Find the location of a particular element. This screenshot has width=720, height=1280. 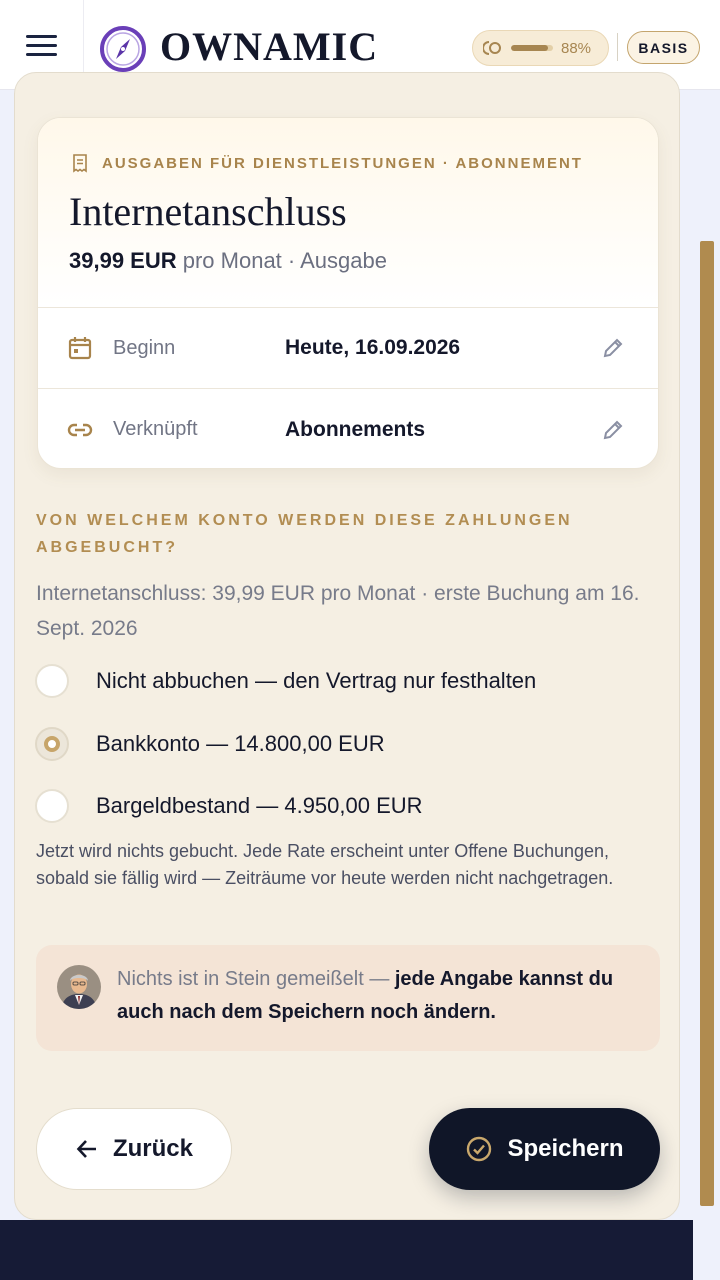

option-label: Bankkonto — 14.800,00 EUR is located at coordinates (240, 743).